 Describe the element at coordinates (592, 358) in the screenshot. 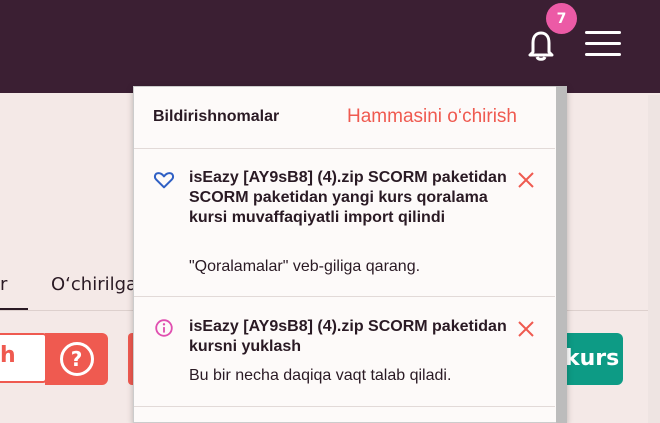

I see `new-course-button-label: kurs` at that location.